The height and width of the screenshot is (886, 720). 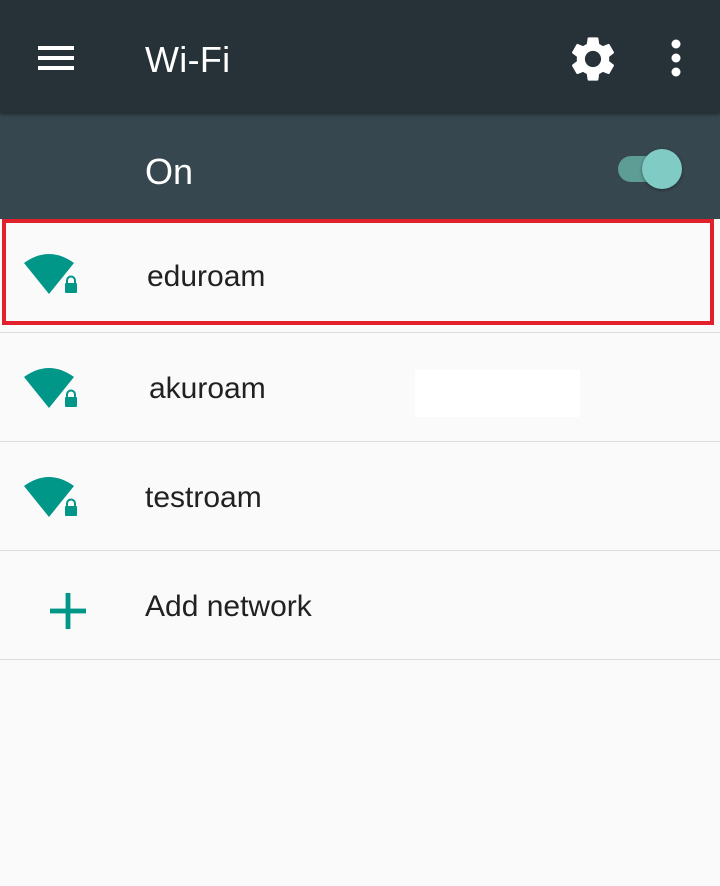 I want to click on menu-button, so click(x=56, y=58).